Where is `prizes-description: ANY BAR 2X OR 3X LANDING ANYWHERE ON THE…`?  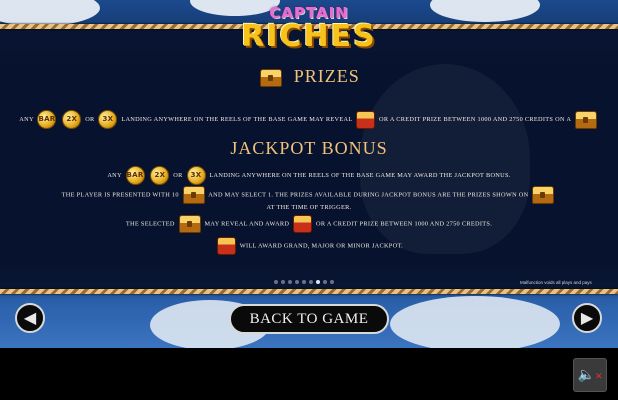 prizes-description: ANY BAR 2X OR 3X LANDING ANYWHERE ON THE… is located at coordinates (309, 119).